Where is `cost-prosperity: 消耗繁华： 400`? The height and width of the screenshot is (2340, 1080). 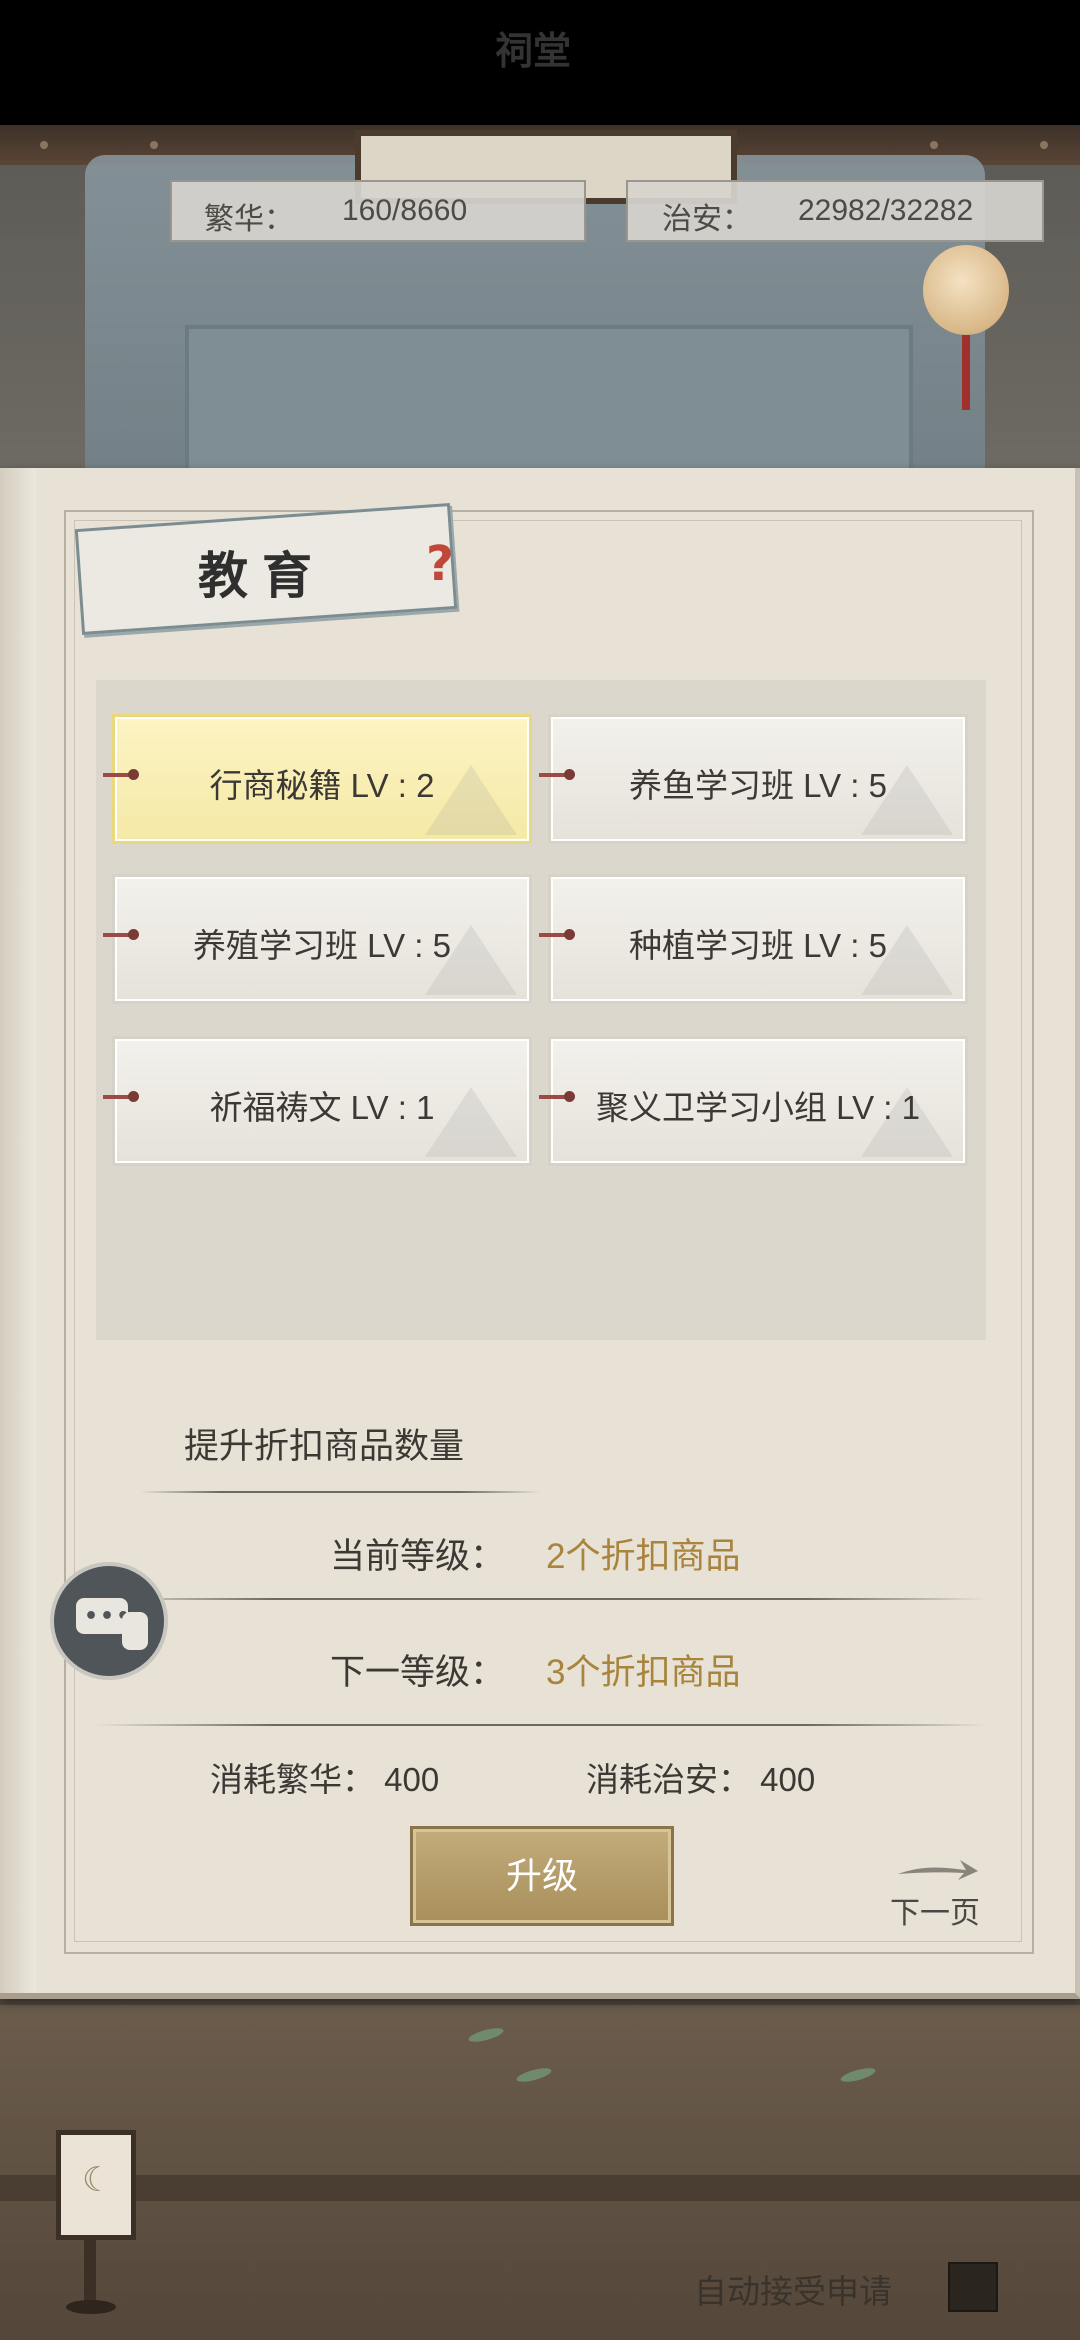 cost-prosperity: 消耗繁华： 400 is located at coordinates (325, 1779).